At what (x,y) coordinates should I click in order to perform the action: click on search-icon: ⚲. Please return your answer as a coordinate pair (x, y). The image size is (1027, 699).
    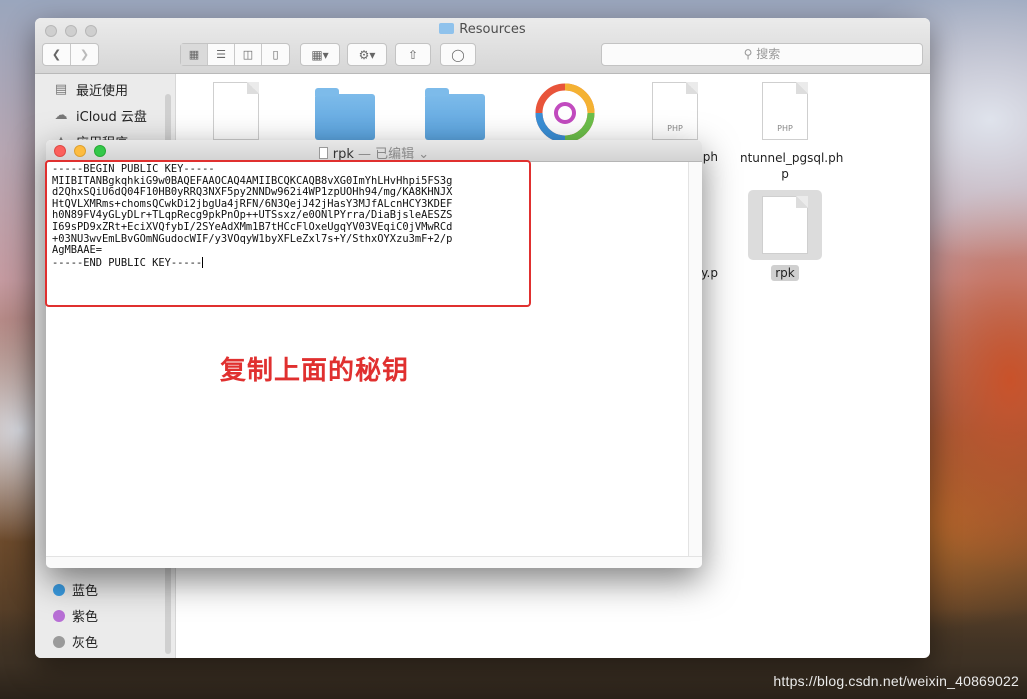
    Looking at the image, I should click on (748, 54).